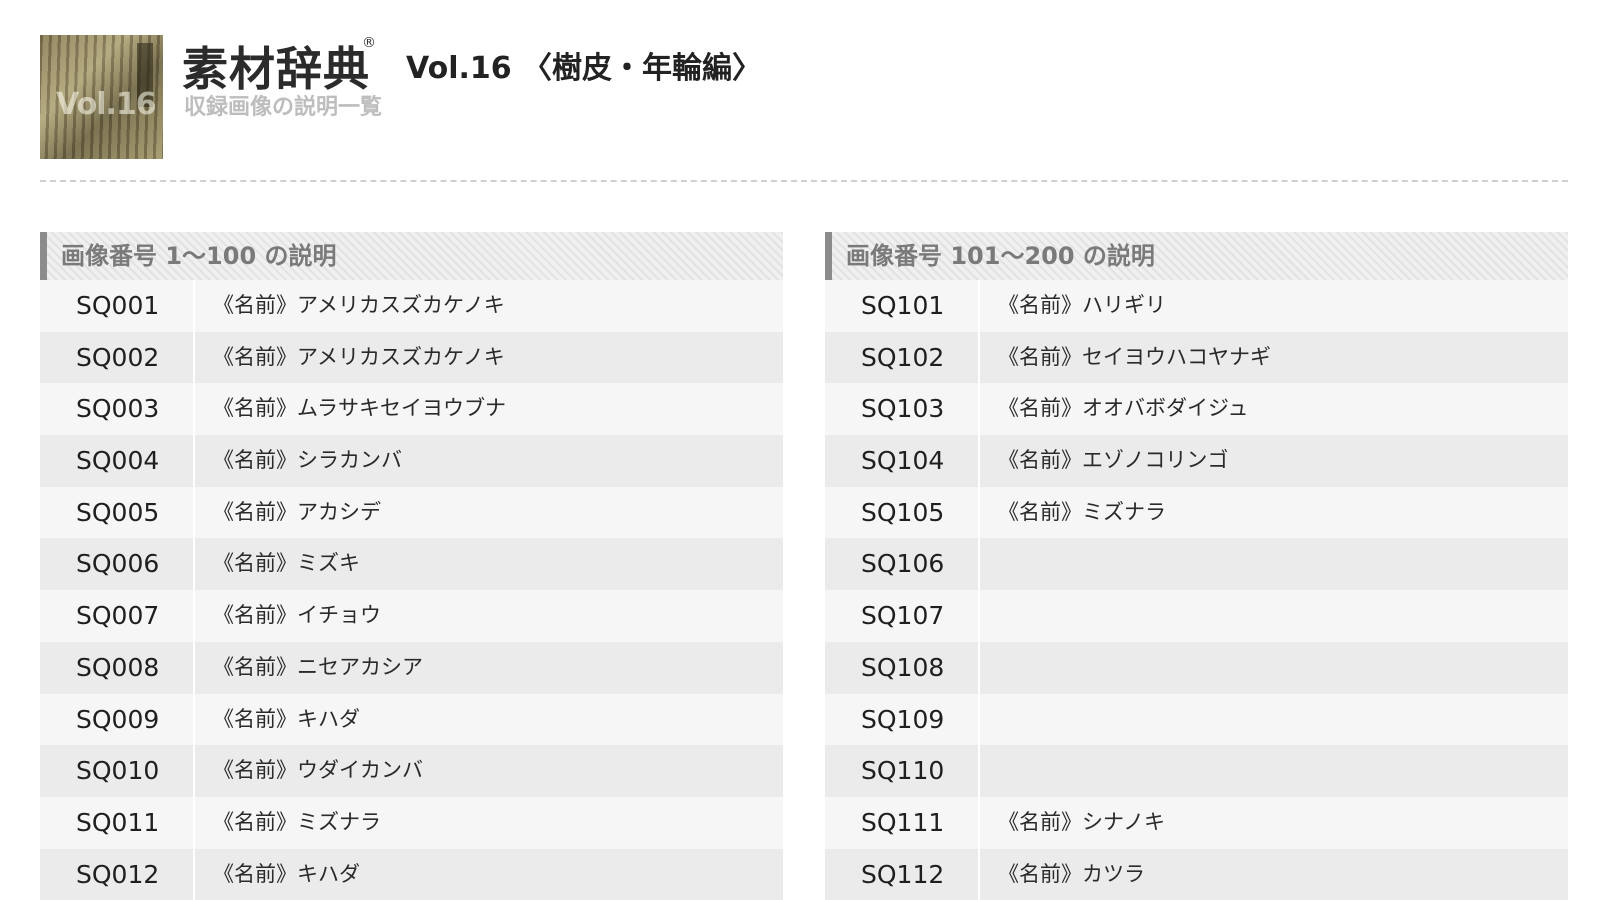 This screenshot has height=900, width=1600. Describe the element at coordinates (117, 874) in the screenshot. I see `image-code: SQ012` at that location.